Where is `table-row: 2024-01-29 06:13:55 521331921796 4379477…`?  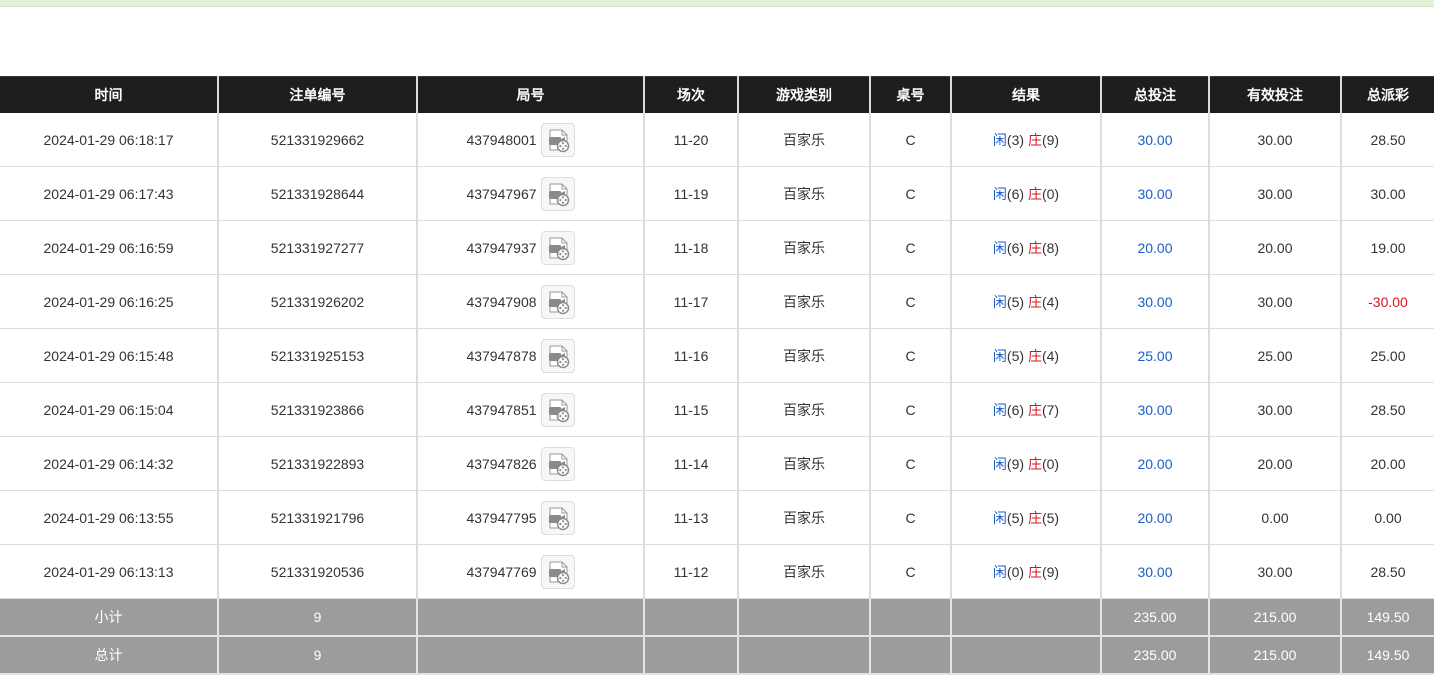 table-row: 2024-01-29 06:13:55 521331921796 4379477… is located at coordinates (717, 517).